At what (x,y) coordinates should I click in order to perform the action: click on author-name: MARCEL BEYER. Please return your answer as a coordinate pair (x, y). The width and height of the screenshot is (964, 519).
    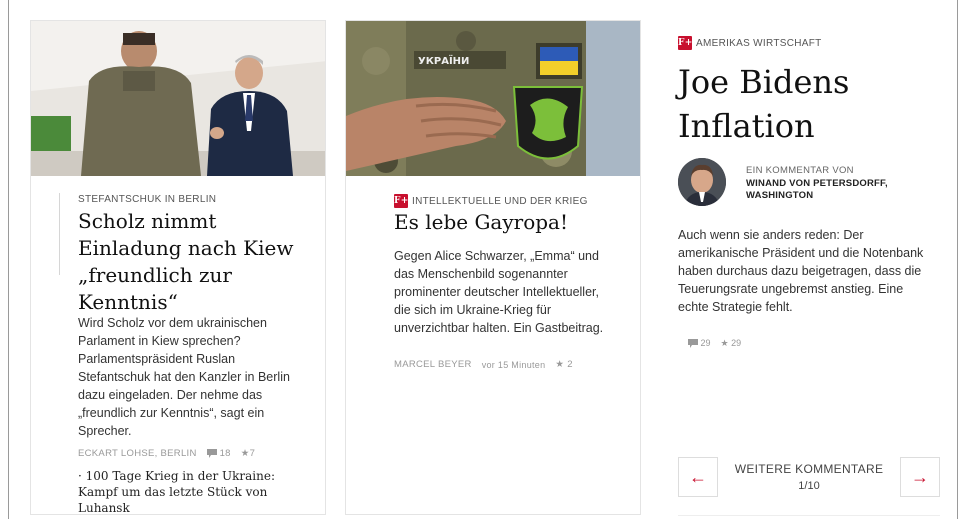
    Looking at the image, I should click on (433, 364).